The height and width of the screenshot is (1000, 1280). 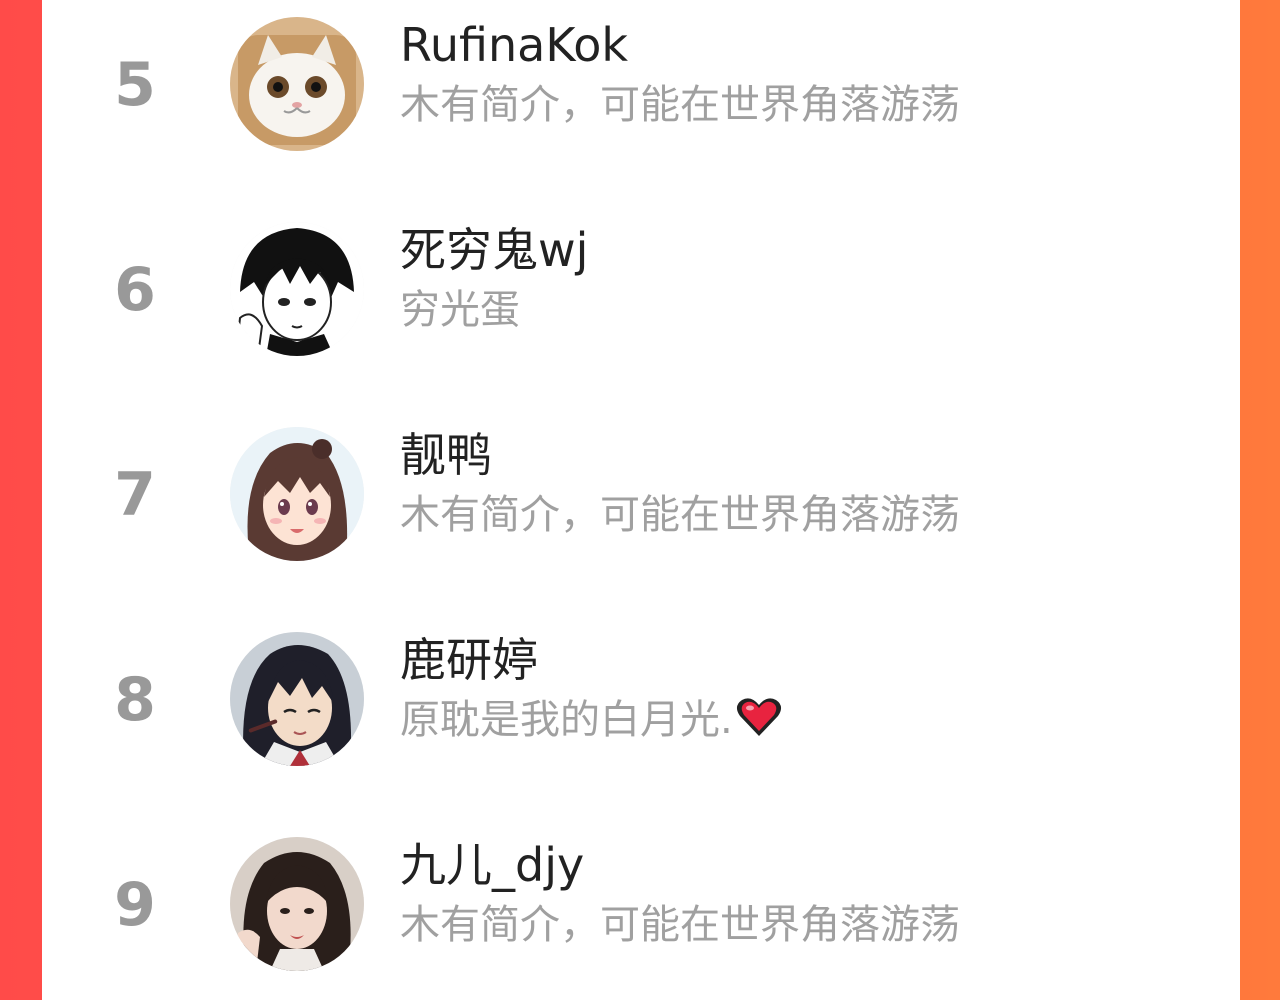 I want to click on photo-girl-avatar-image, so click(x=297, y=904).